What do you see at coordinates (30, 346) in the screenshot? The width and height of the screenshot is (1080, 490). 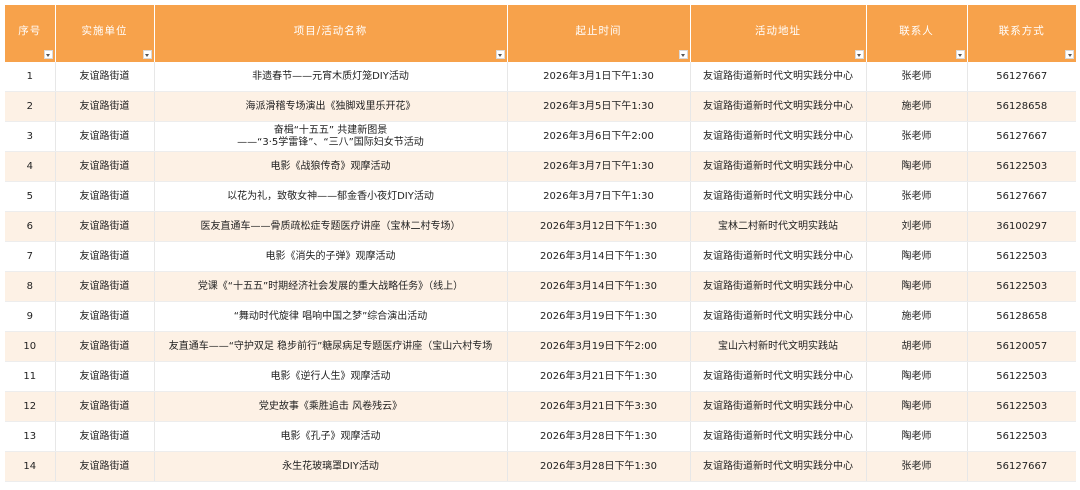 I see `cell-index: 10` at bounding box center [30, 346].